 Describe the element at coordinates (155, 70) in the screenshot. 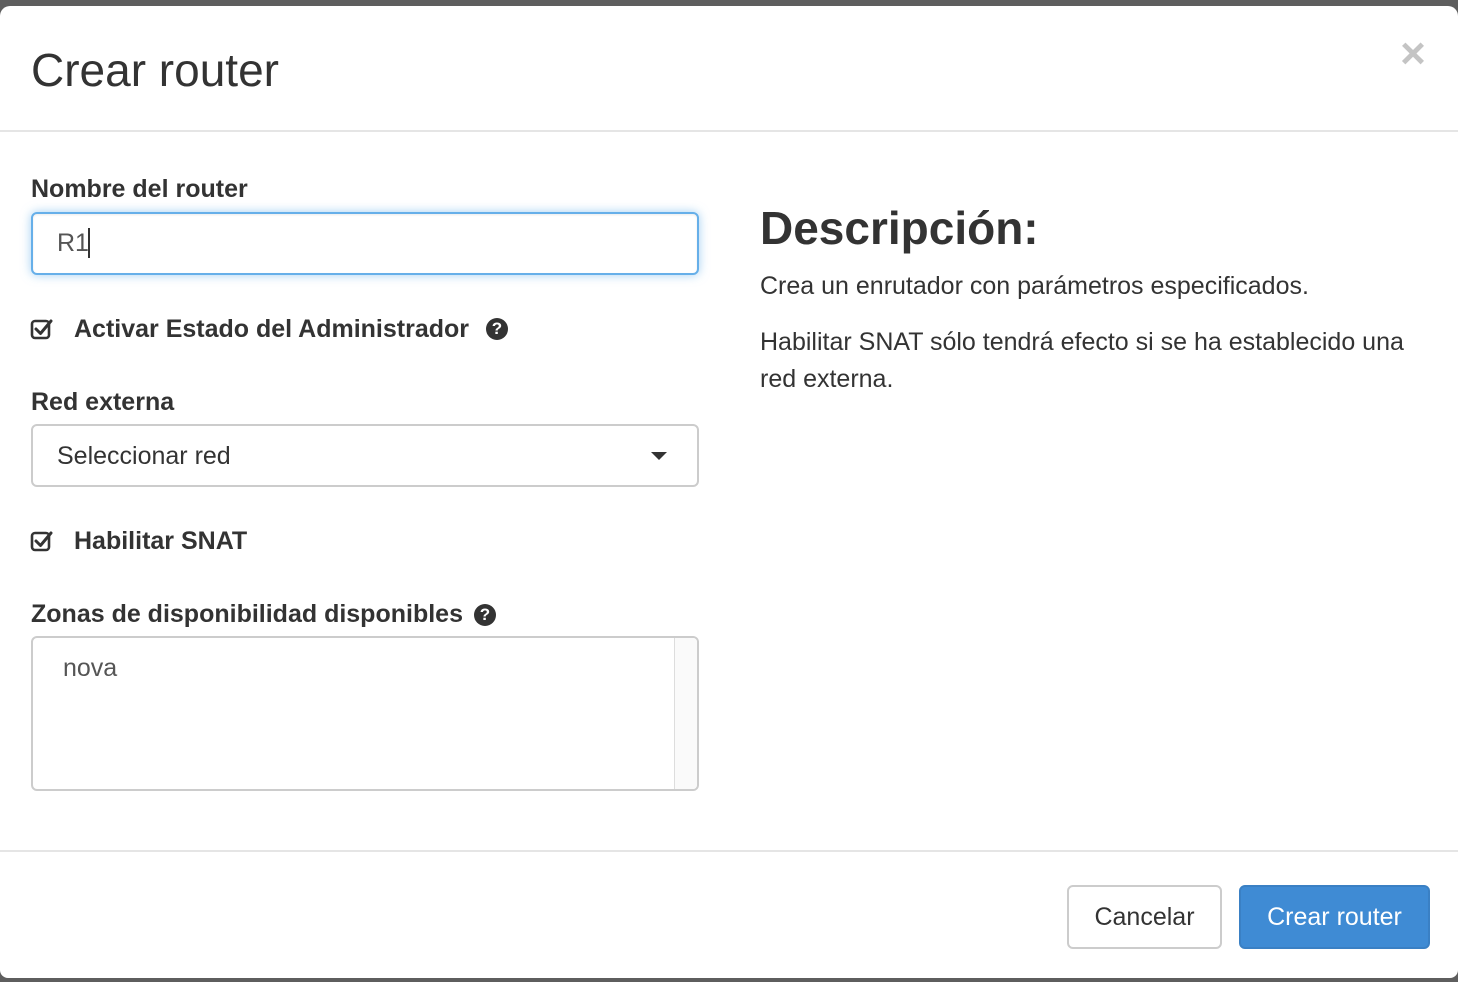

I see `modal-title: Crear router` at that location.